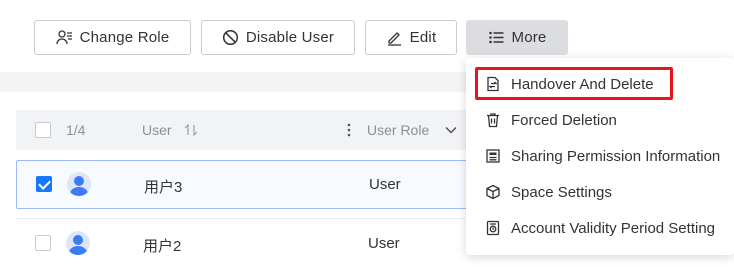 The width and height of the screenshot is (734, 267). Describe the element at coordinates (495, 37) in the screenshot. I see `list-icon` at that location.